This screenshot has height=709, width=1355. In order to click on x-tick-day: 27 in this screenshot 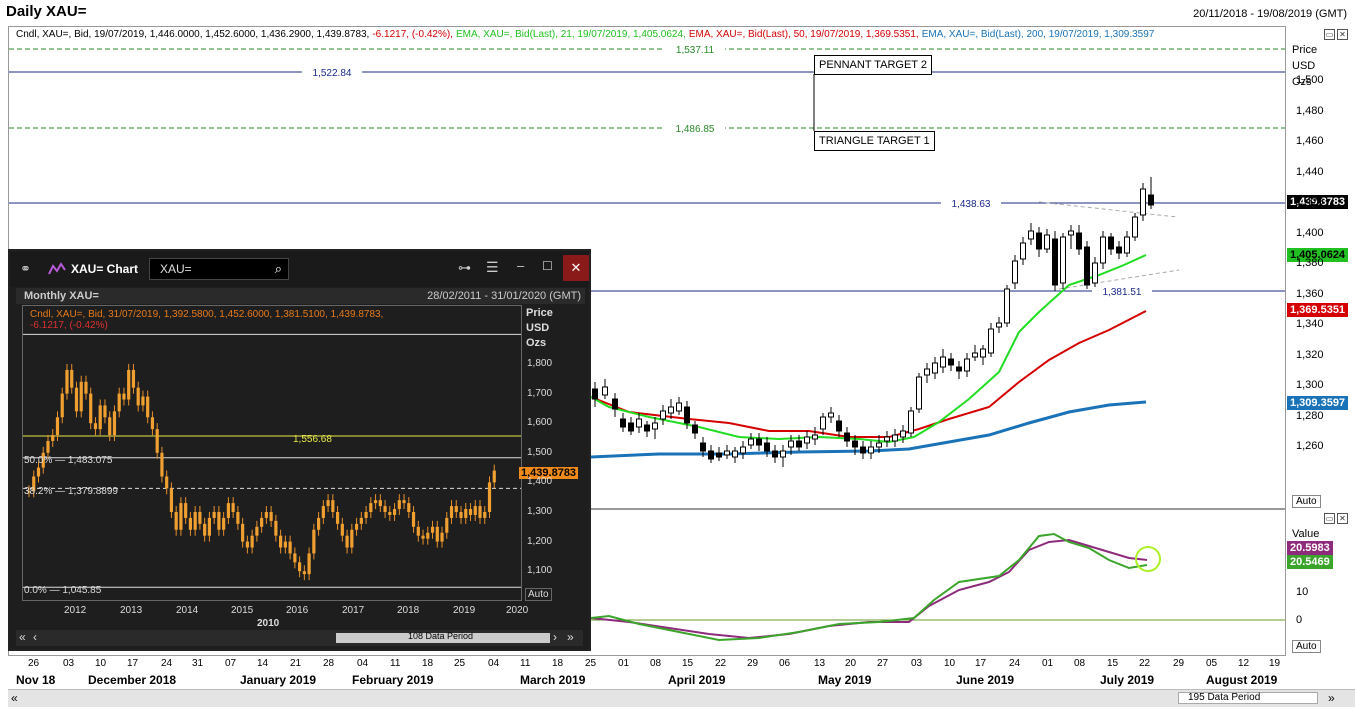, I will do `click(883, 663)`.